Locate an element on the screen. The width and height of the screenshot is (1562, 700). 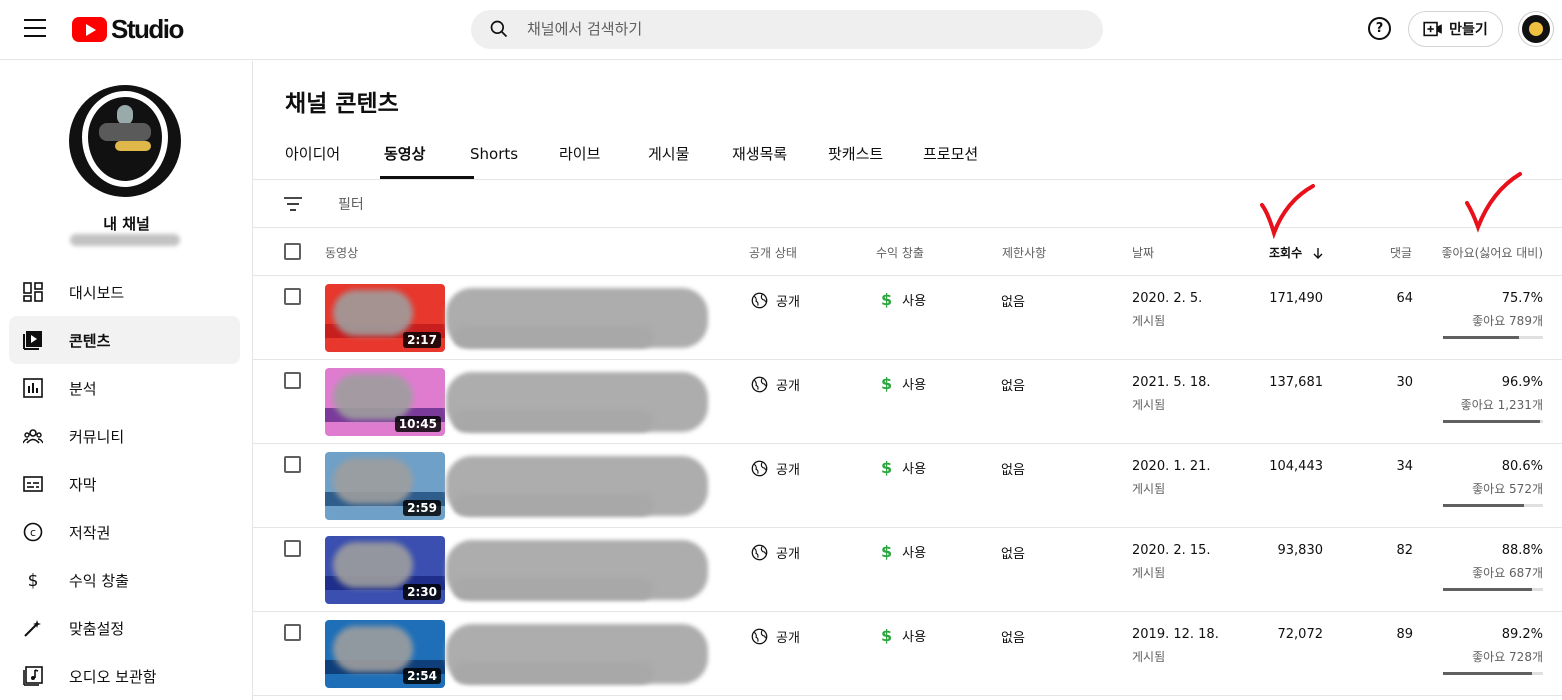
tab-ideas: 아이디어 is located at coordinates (334, 155).